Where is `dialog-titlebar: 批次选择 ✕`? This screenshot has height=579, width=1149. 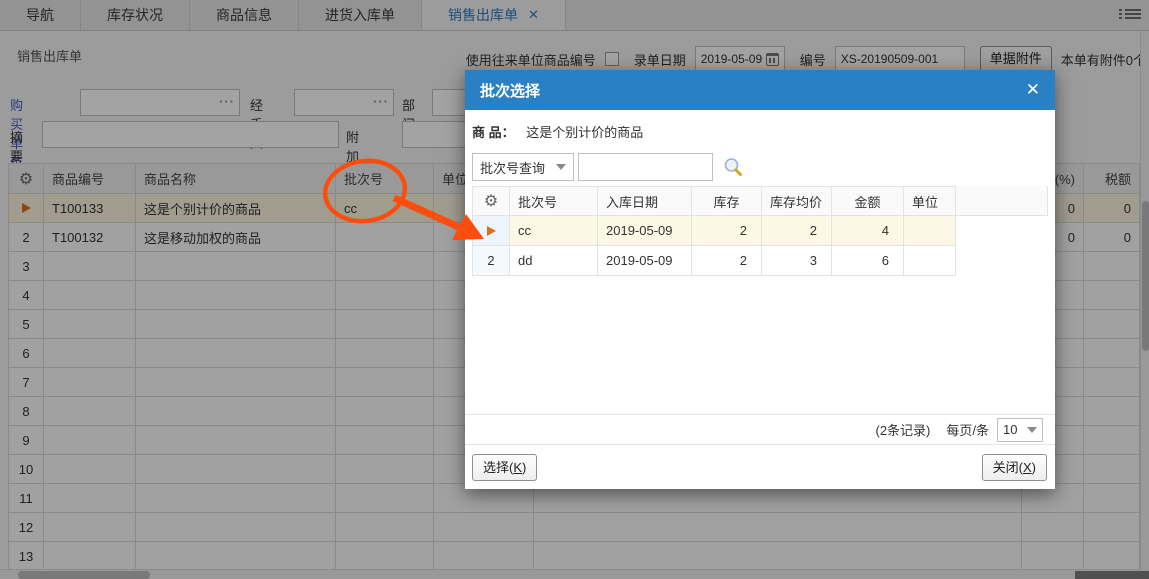
dialog-titlebar: 批次选择 ✕ is located at coordinates (760, 90).